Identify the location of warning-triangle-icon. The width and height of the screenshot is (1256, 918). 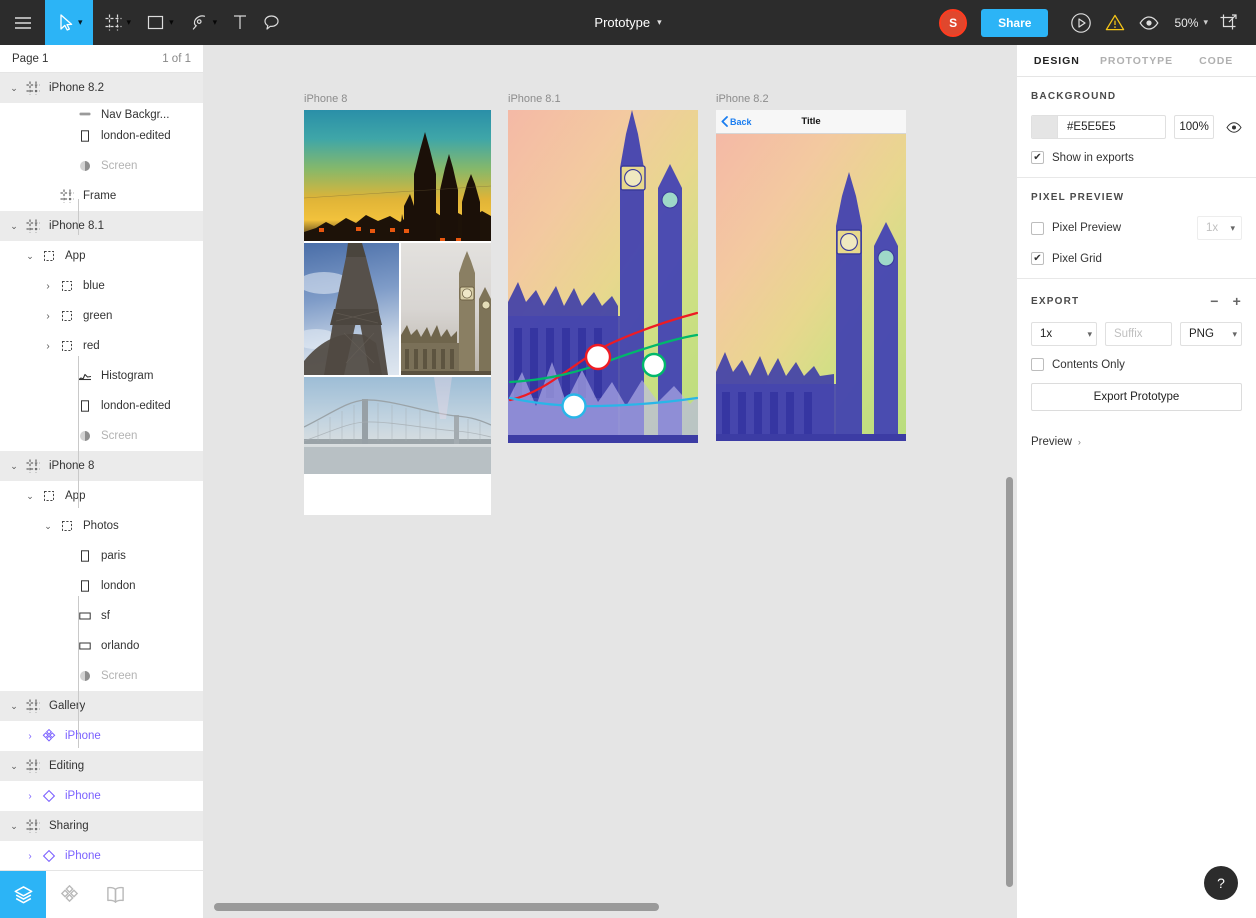
(1115, 22).